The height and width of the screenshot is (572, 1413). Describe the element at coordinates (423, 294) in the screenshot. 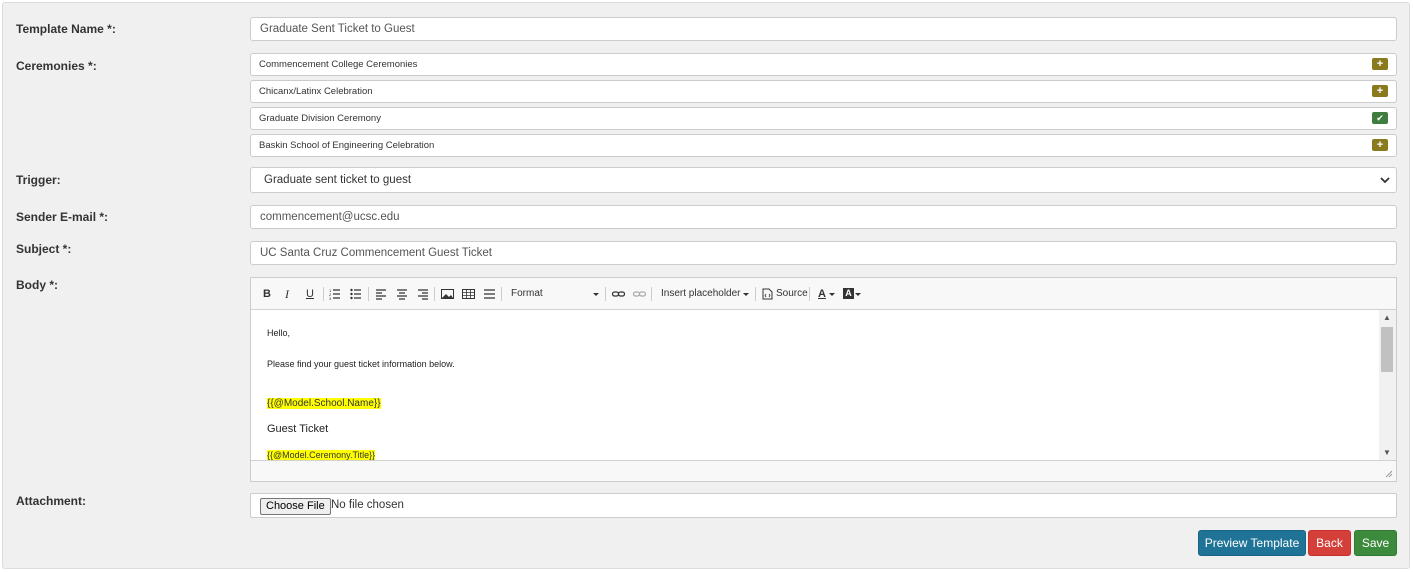

I see `align-right-icon` at that location.